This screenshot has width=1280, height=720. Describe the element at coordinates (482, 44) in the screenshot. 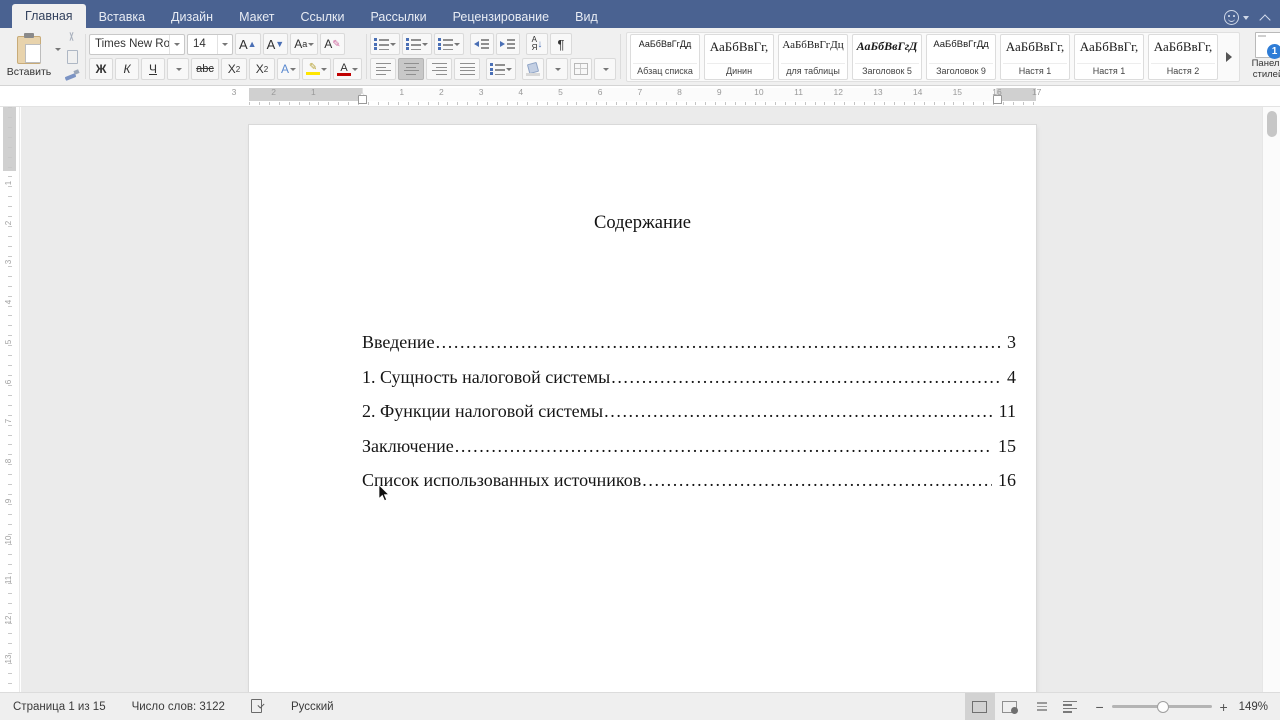

I see `decrease-indent-icon` at that location.